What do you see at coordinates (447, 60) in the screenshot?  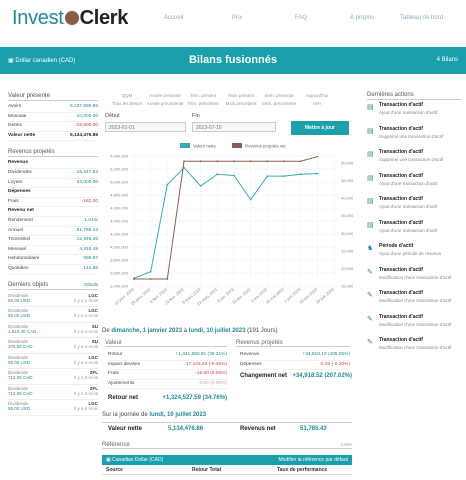 I see `balance-count: 4 Bilans` at bounding box center [447, 60].